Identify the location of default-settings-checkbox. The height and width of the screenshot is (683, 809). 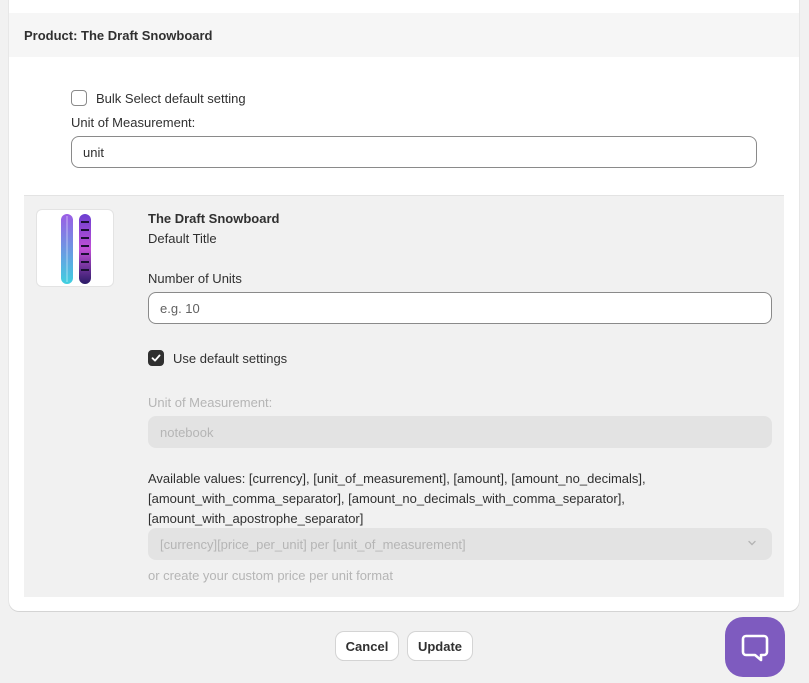
(156, 358).